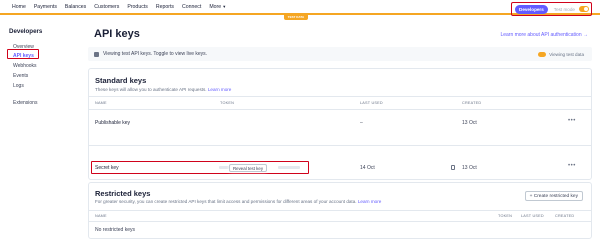 This screenshot has height=240, width=600. I want to click on developer-mode-controls: Developers Test mode, so click(551, 9).